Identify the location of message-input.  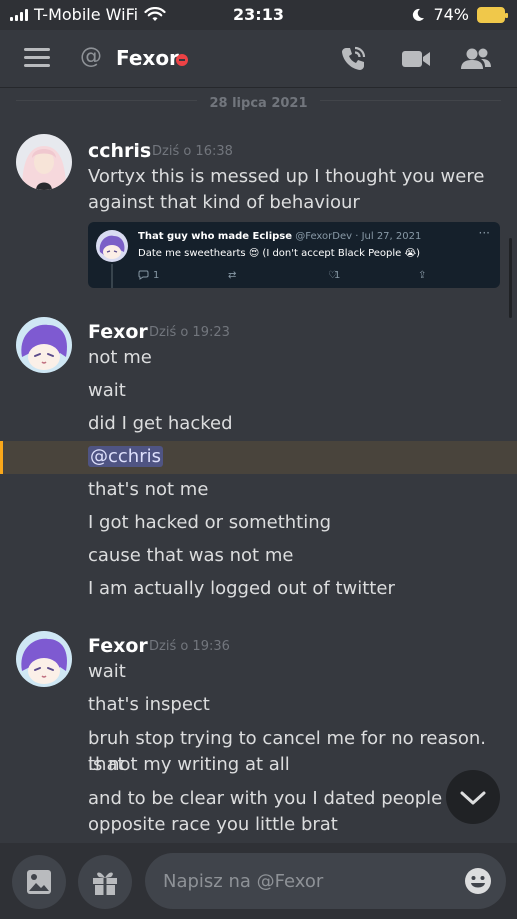
(308, 881).